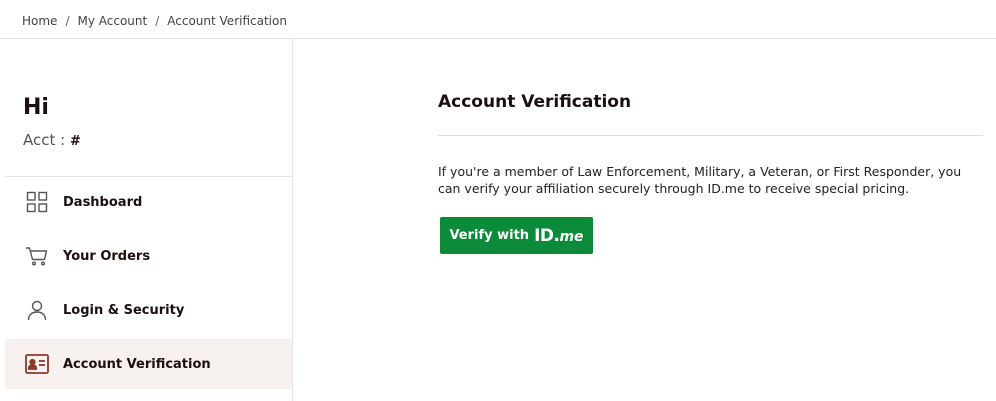  Describe the element at coordinates (37, 202) in the screenshot. I see `grid-icon` at that location.